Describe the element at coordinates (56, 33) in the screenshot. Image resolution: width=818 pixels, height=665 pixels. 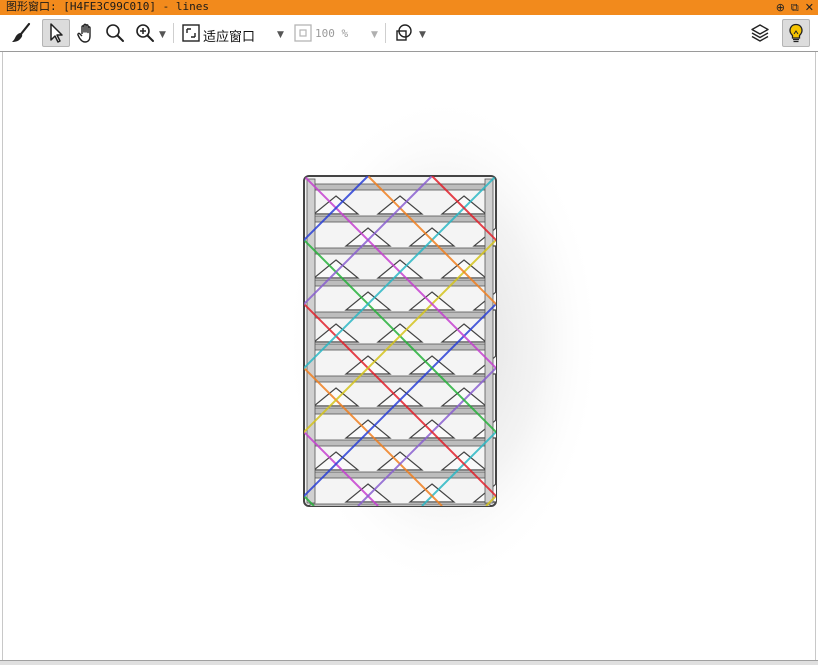
I see `select-arrow-icon` at that location.